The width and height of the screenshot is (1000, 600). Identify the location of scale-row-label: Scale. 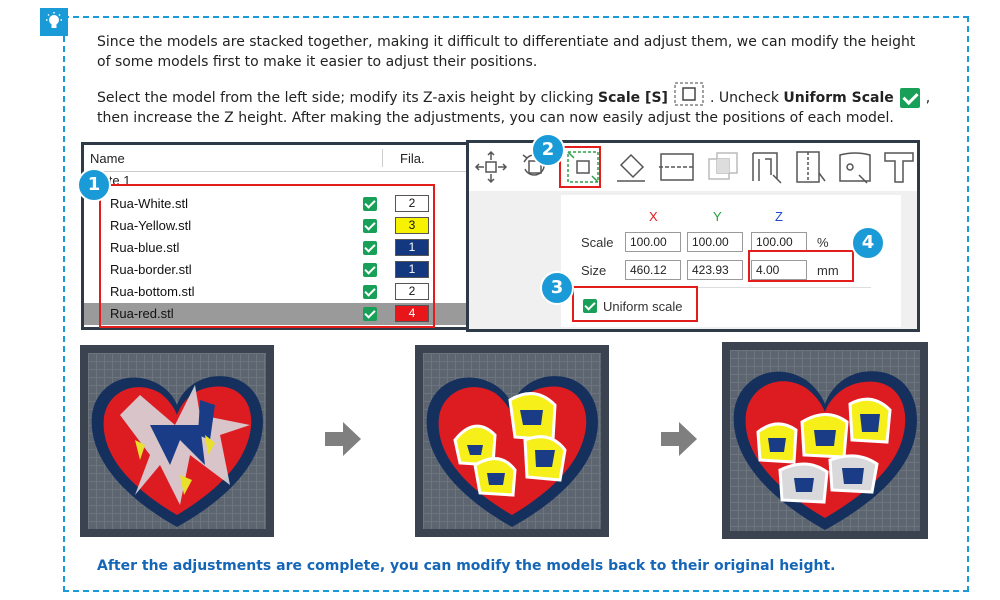
(597, 242).